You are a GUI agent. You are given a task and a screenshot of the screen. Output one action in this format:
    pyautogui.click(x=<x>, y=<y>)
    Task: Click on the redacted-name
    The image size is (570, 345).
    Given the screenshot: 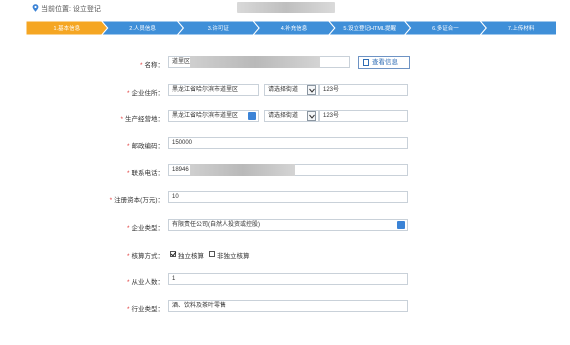 What is the action you would take?
    pyautogui.click(x=255, y=62)
    